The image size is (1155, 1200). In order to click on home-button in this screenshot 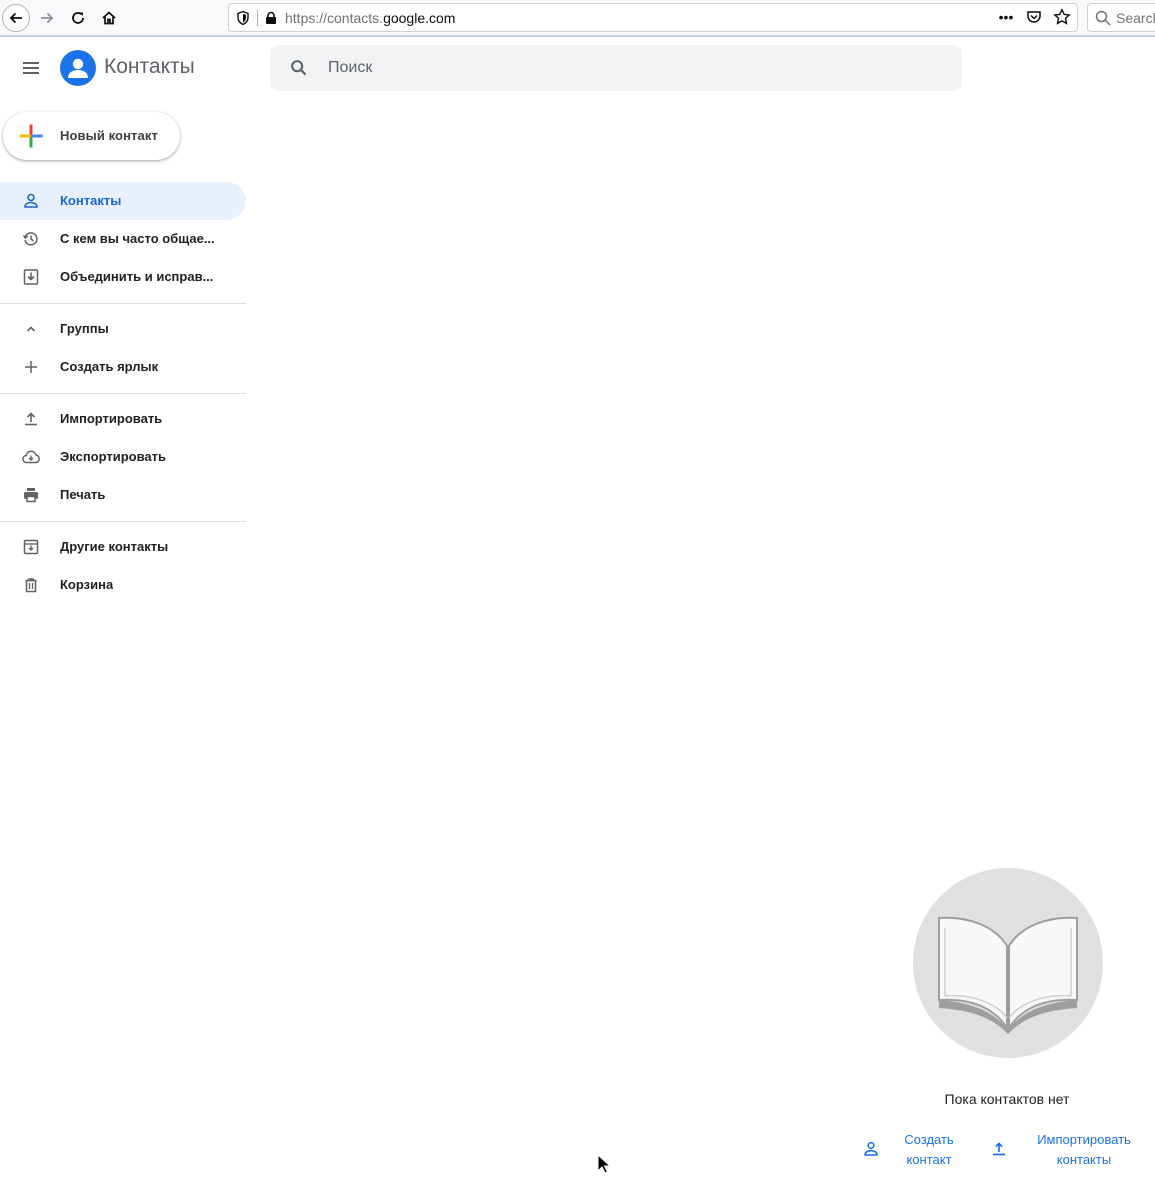, I will do `click(109, 18)`.